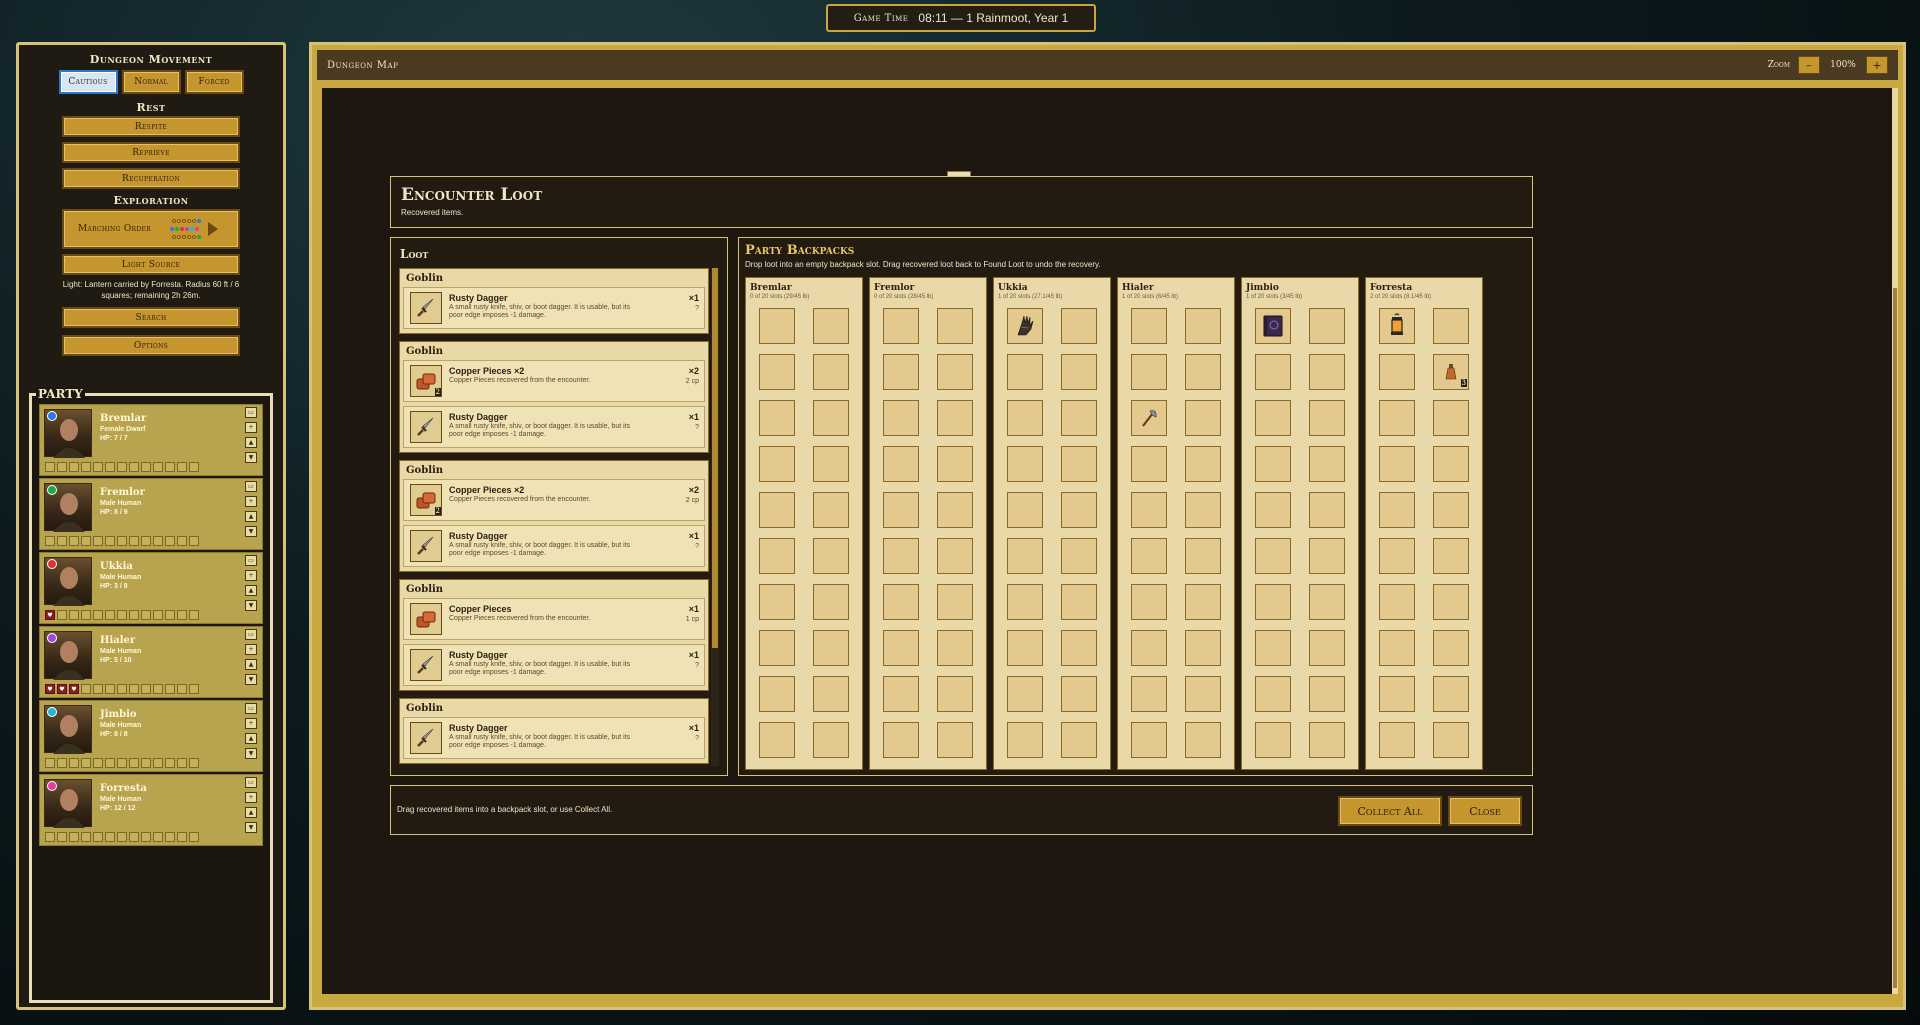 The image size is (1920, 1025). I want to click on status-effect-icon: ♥, so click(74, 689).